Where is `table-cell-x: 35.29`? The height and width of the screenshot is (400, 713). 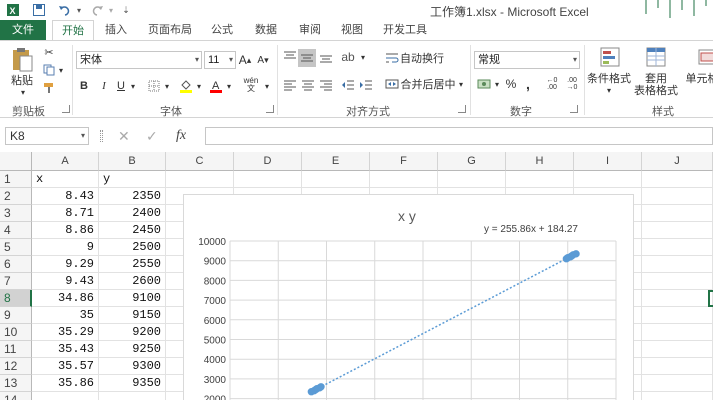 table-cell-x: 35.29 is located at coordinates (65, 332).